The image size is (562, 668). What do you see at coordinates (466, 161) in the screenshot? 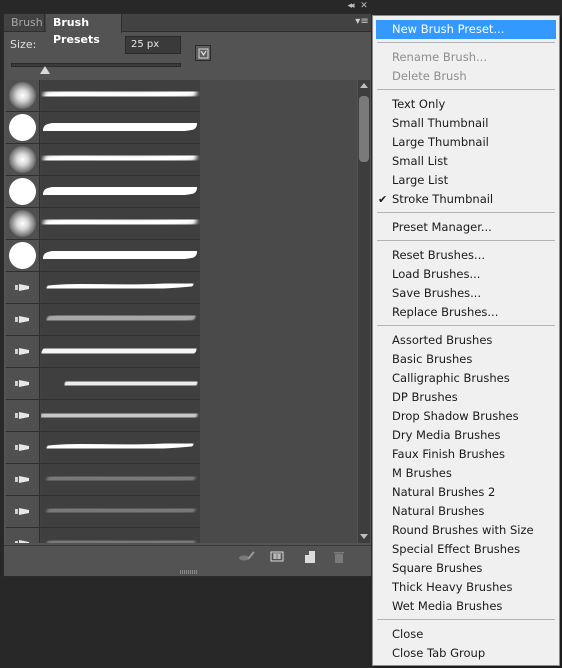
I see `menu-item: Small List` at bounding box center [466, 161].